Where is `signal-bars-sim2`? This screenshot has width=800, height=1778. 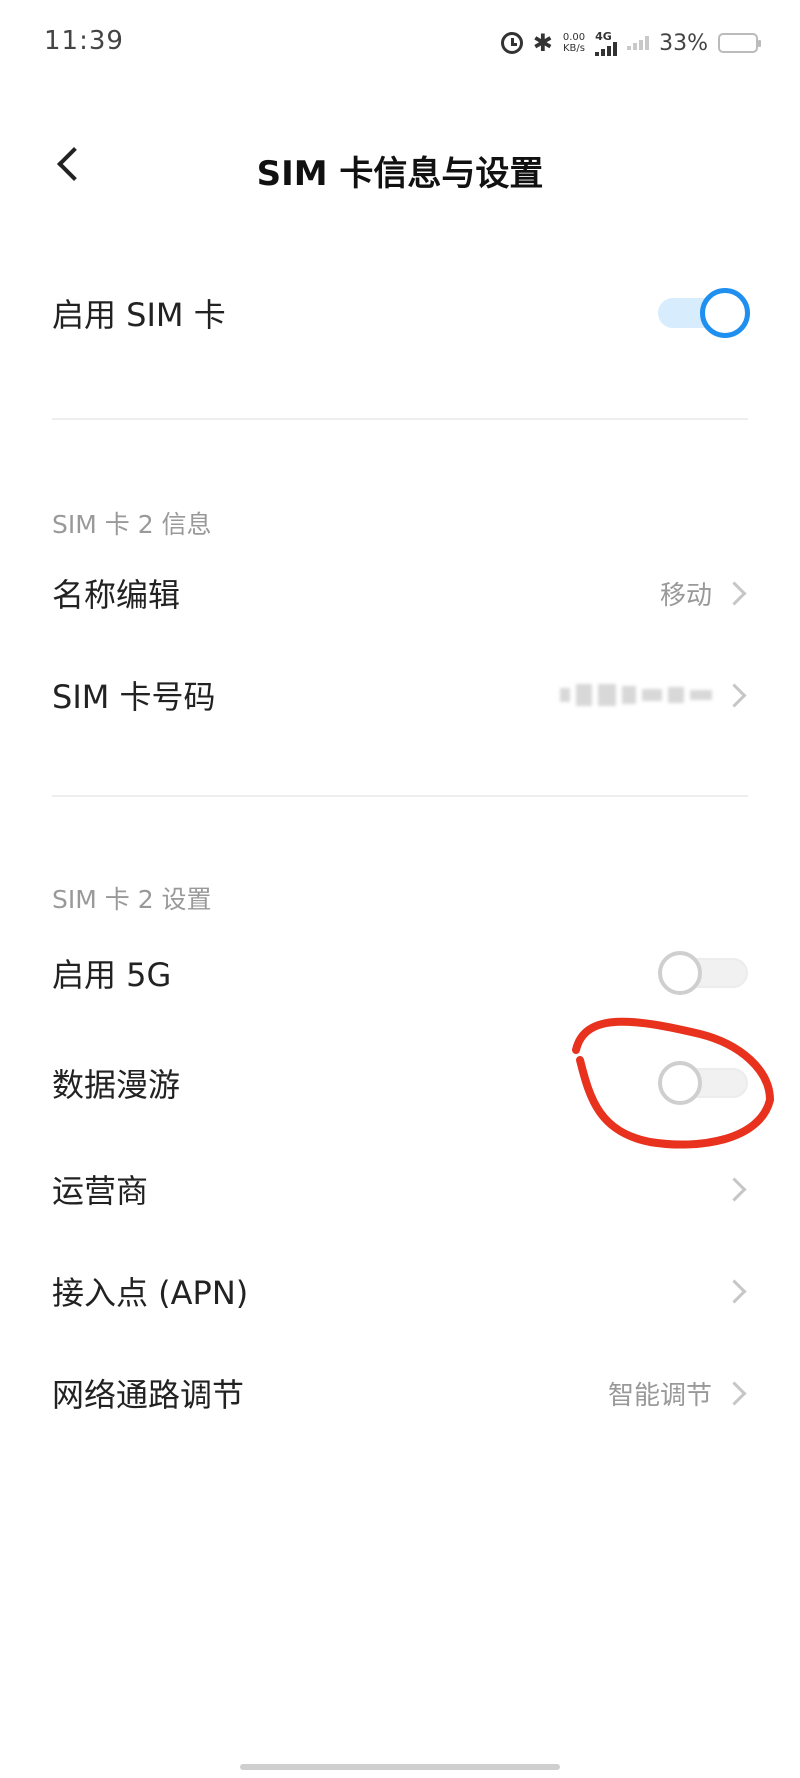
signal-bars-sim2 is located at coordinates (638, 43).